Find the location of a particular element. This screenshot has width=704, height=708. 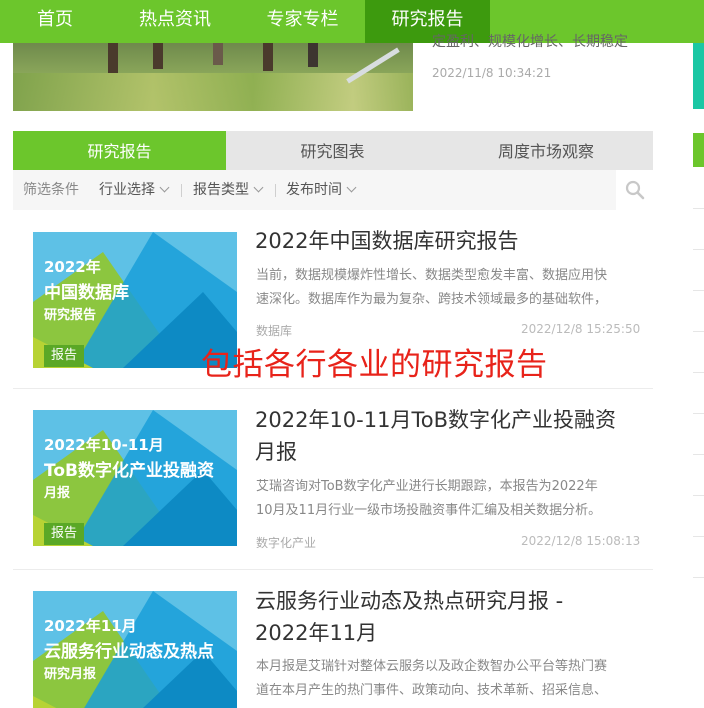

description-line: 10月及11月行业一级市场投融资事件汇编及相关数据分析。 is located at coordinates (429, 510).